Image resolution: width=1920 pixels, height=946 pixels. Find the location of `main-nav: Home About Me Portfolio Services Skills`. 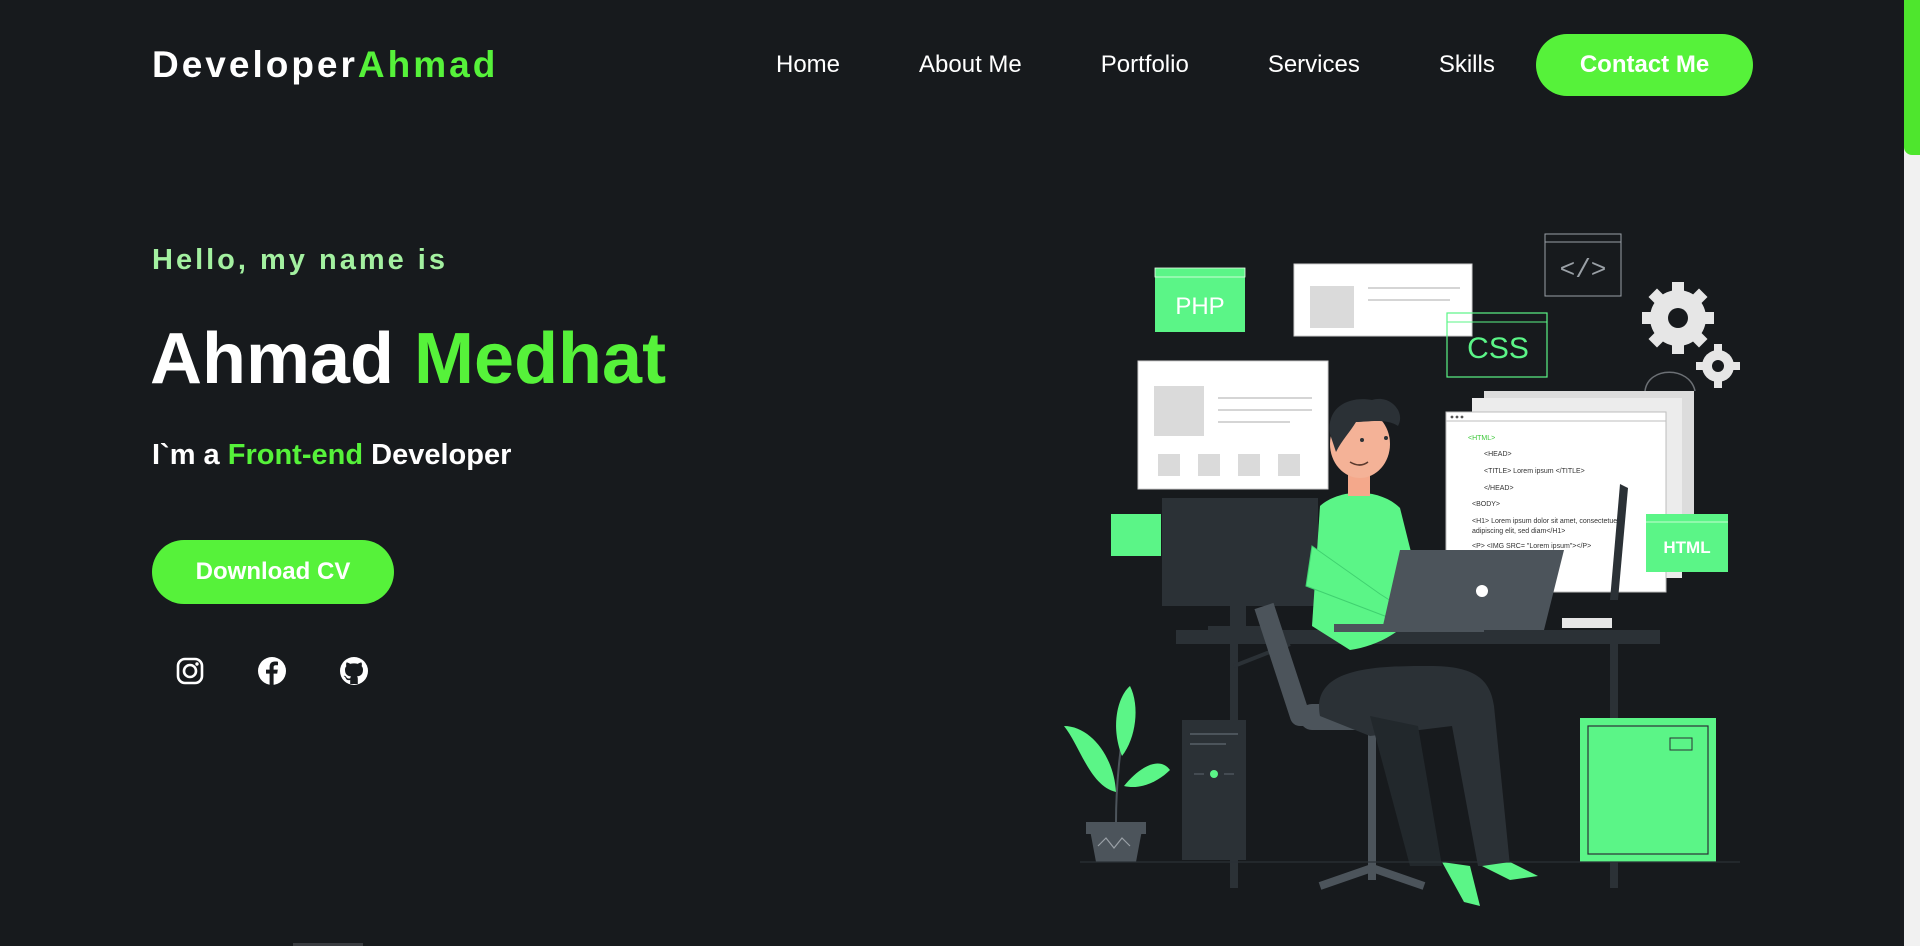

main-nav: Home About Me Portfolio Services Skills is located at coordinates (1135, 65).